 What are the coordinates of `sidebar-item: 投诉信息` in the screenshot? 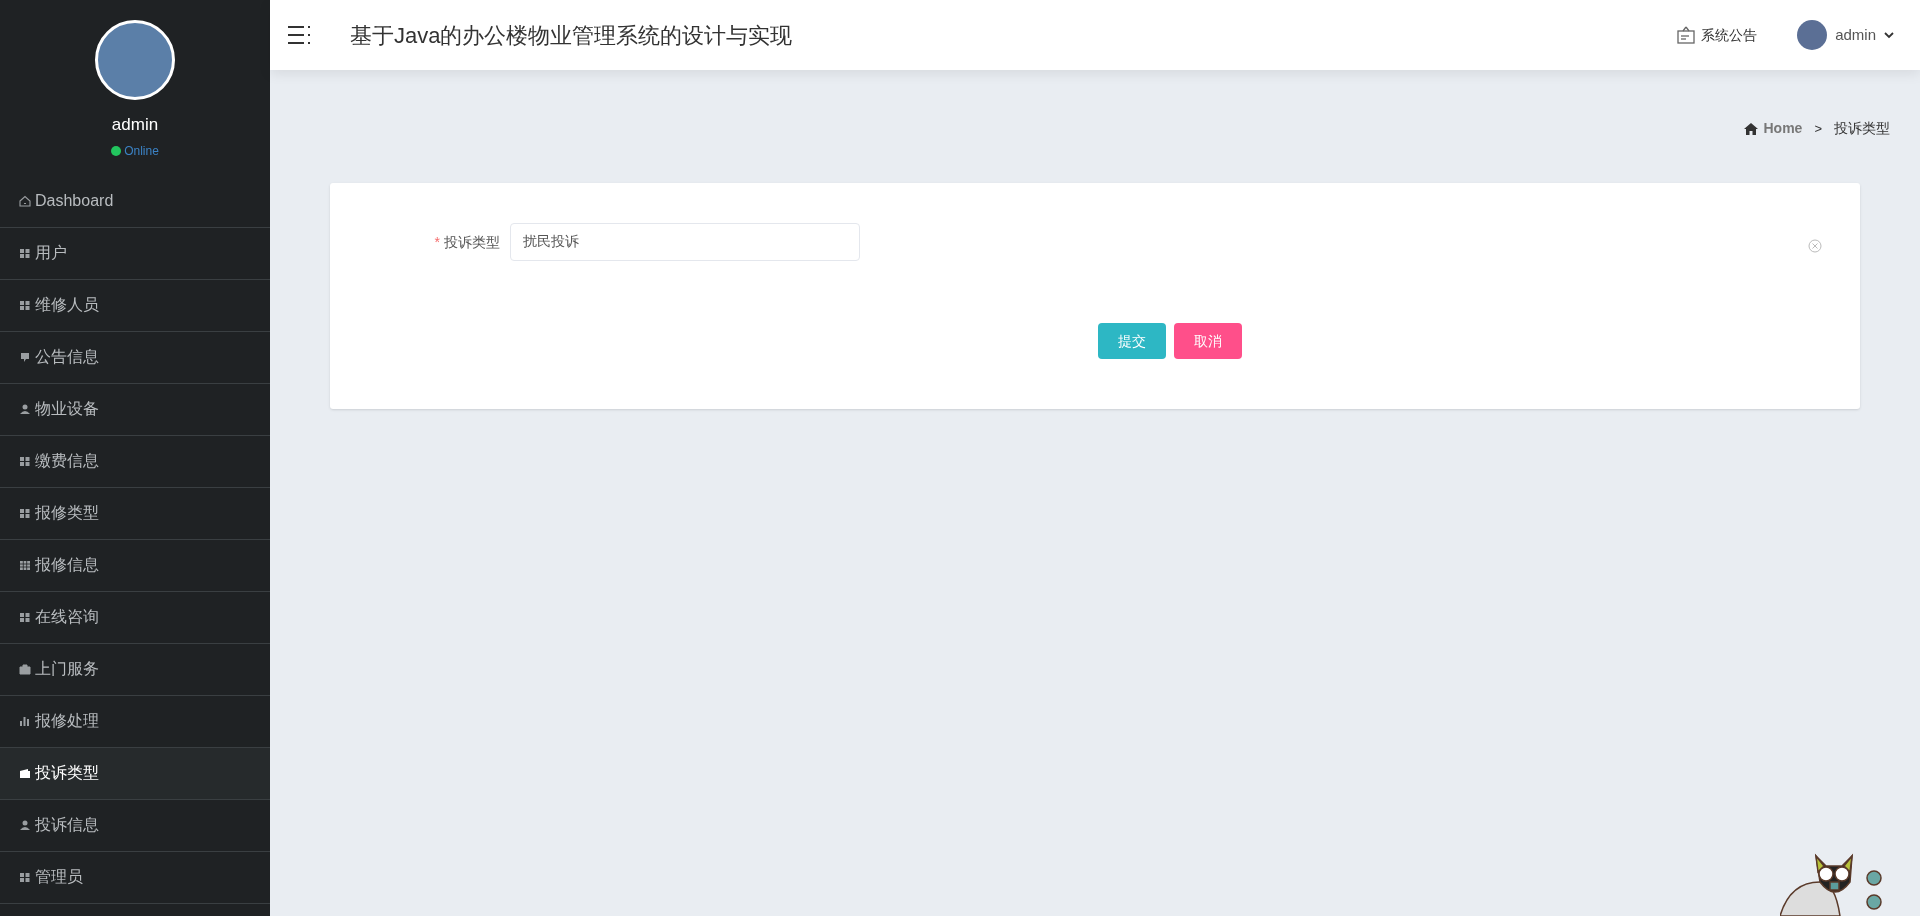 It's located at (135, 825).